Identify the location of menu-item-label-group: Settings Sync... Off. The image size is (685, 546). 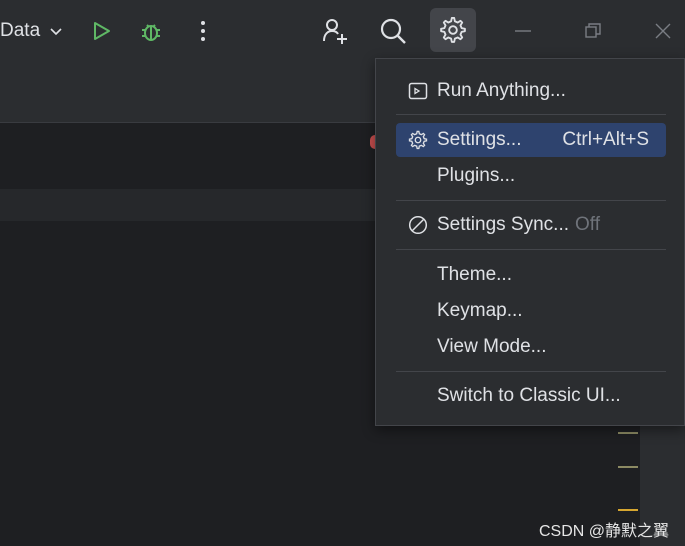
(518, 225).